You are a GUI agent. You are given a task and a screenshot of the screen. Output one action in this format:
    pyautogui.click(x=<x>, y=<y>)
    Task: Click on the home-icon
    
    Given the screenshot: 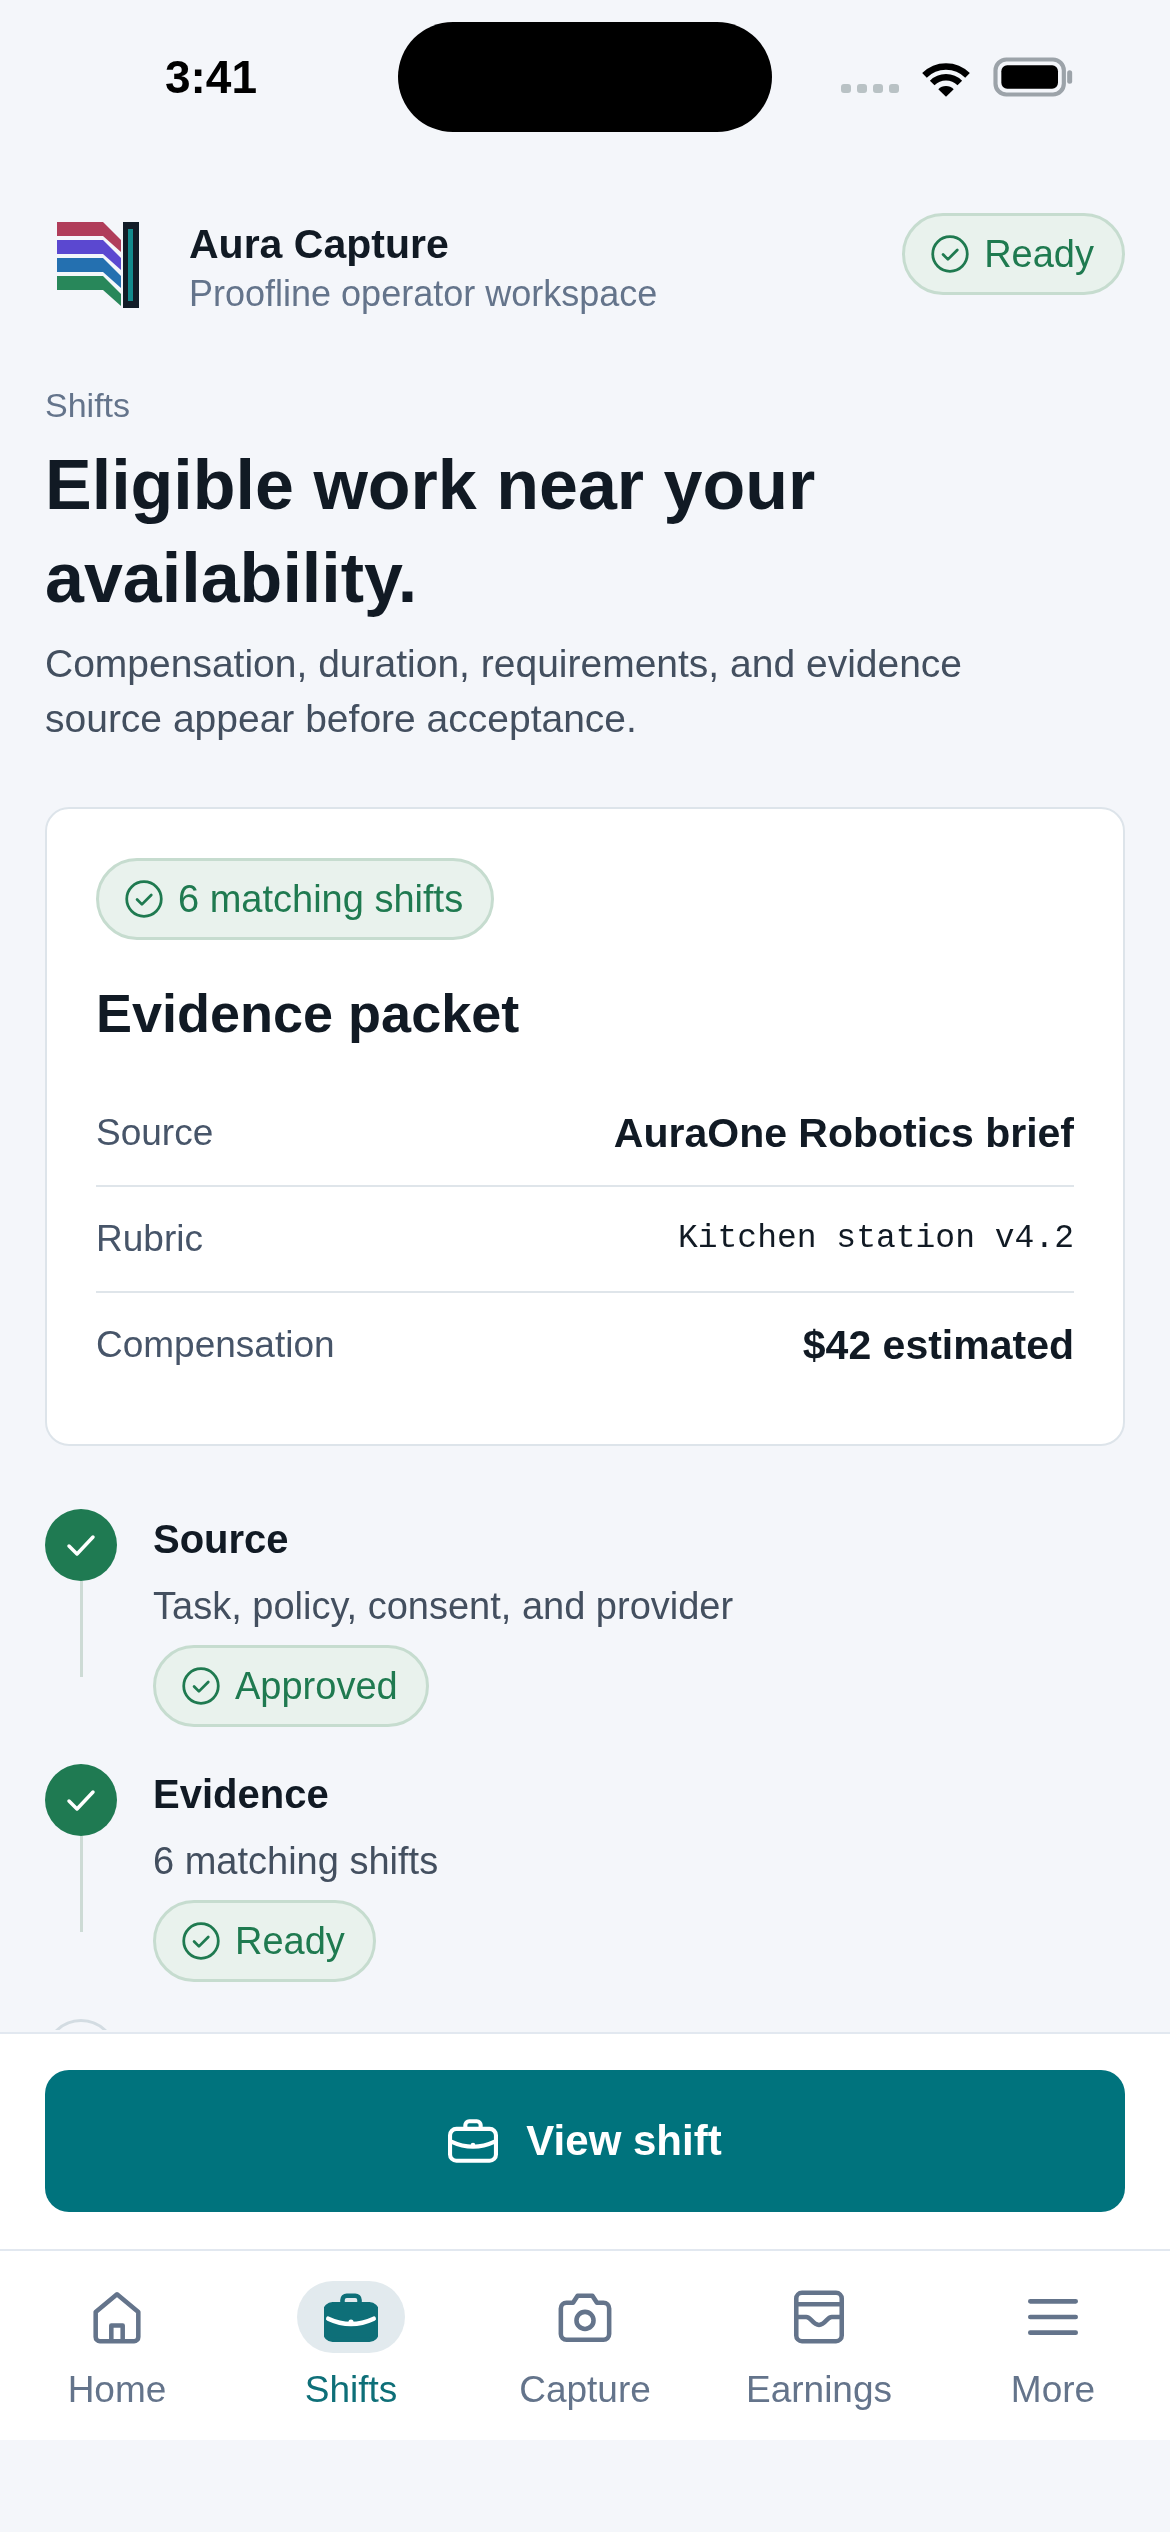 What is the action you would take?
    pyautogui.click(x=117, y=2317)
    